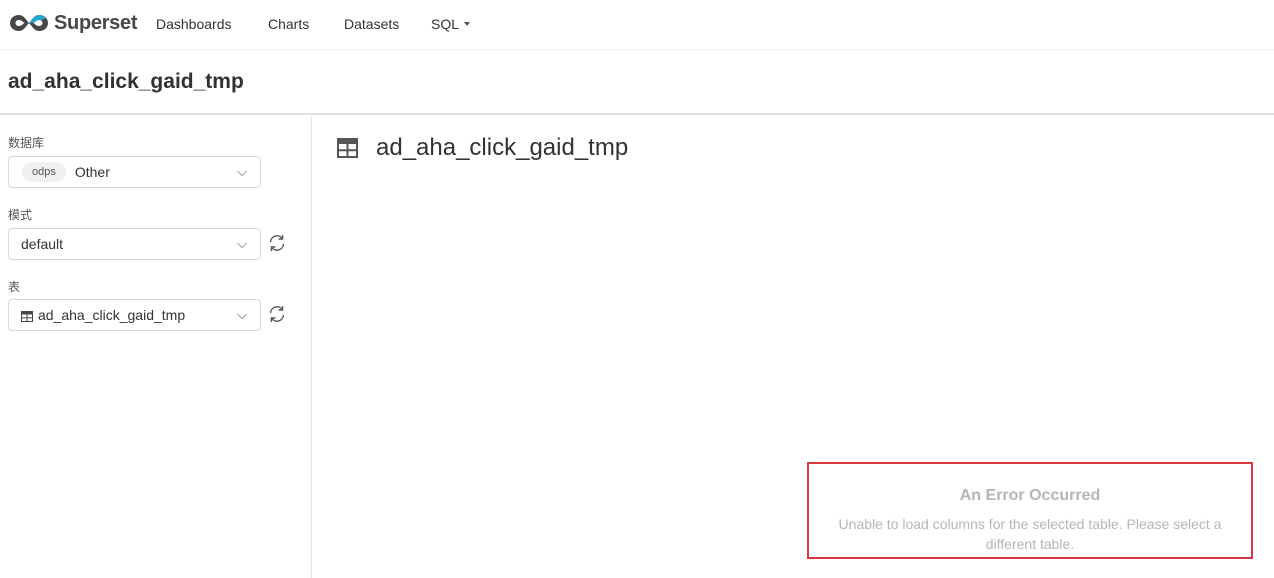  Describe the element at coordinates (467, 24) in the screenshot. I see `caret-down-icon` at that location.